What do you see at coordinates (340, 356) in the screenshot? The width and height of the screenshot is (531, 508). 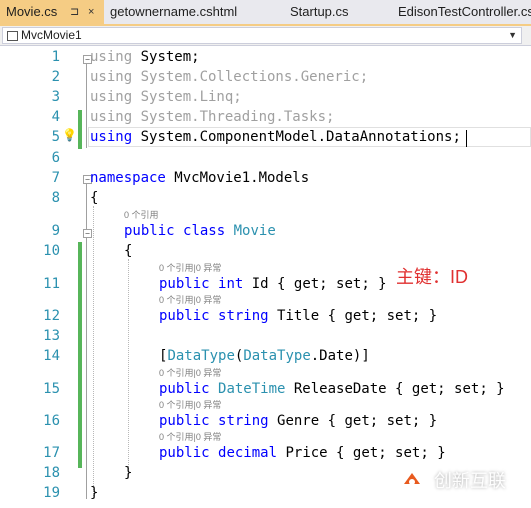 I see `code-text: .Date)]` at bounding box center [340, 356].